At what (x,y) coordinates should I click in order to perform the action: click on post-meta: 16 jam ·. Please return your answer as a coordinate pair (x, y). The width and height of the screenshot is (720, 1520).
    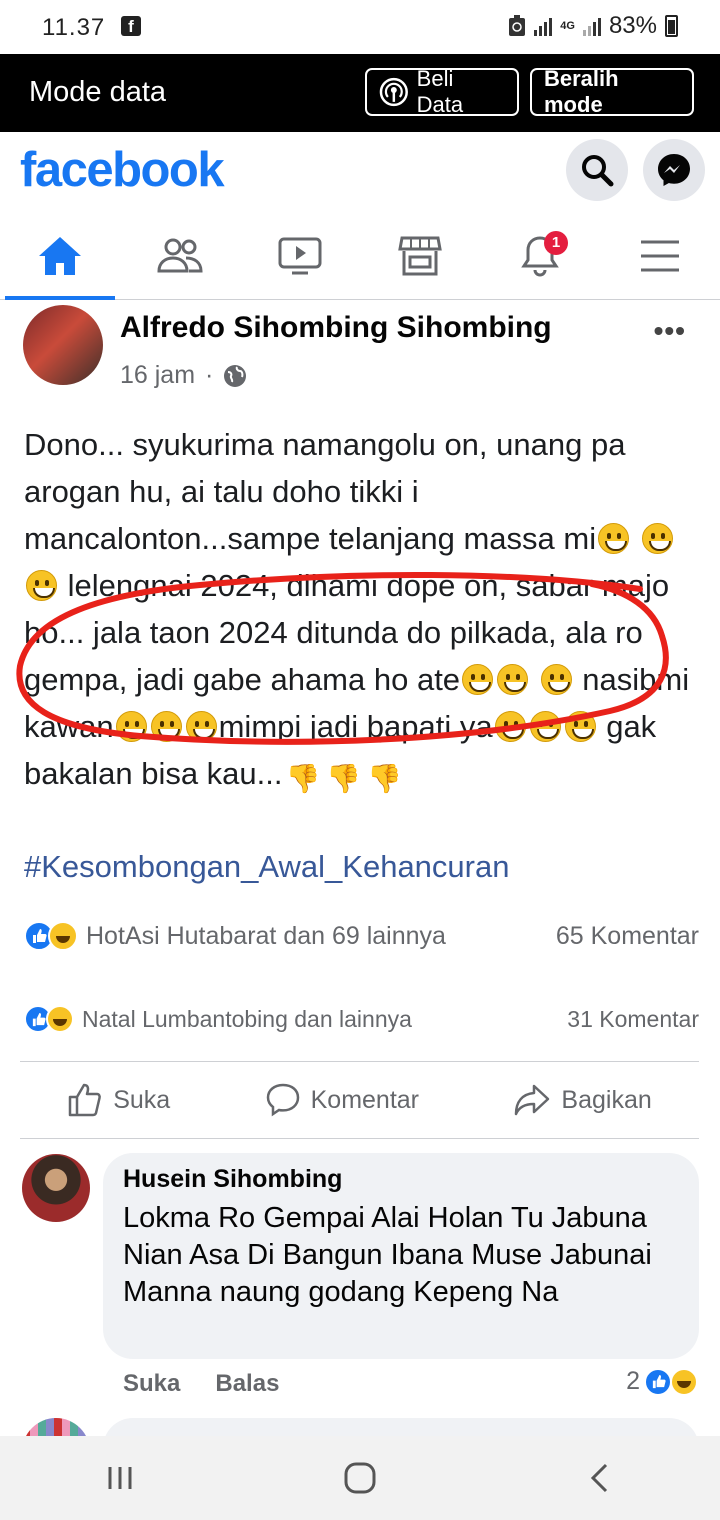
    Looking at the image, I should click on (183, 375).